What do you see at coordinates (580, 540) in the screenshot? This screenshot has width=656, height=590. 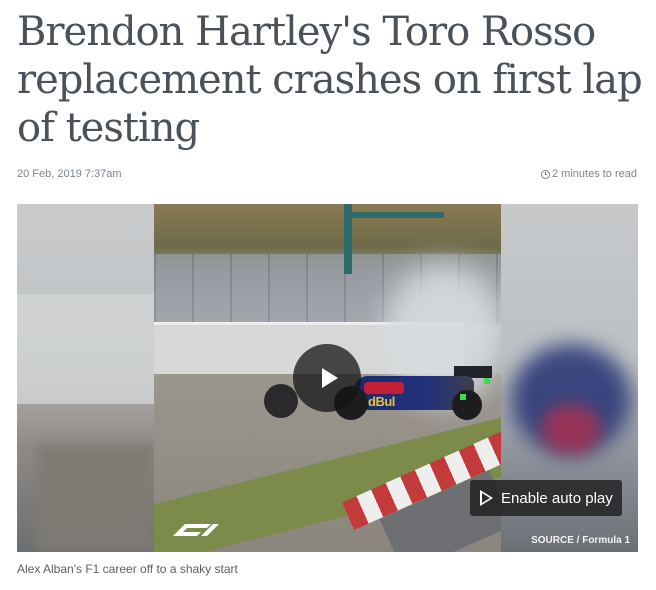 I see `video-source: SOURCE / Formula 1` at bounding box center [580, 540].